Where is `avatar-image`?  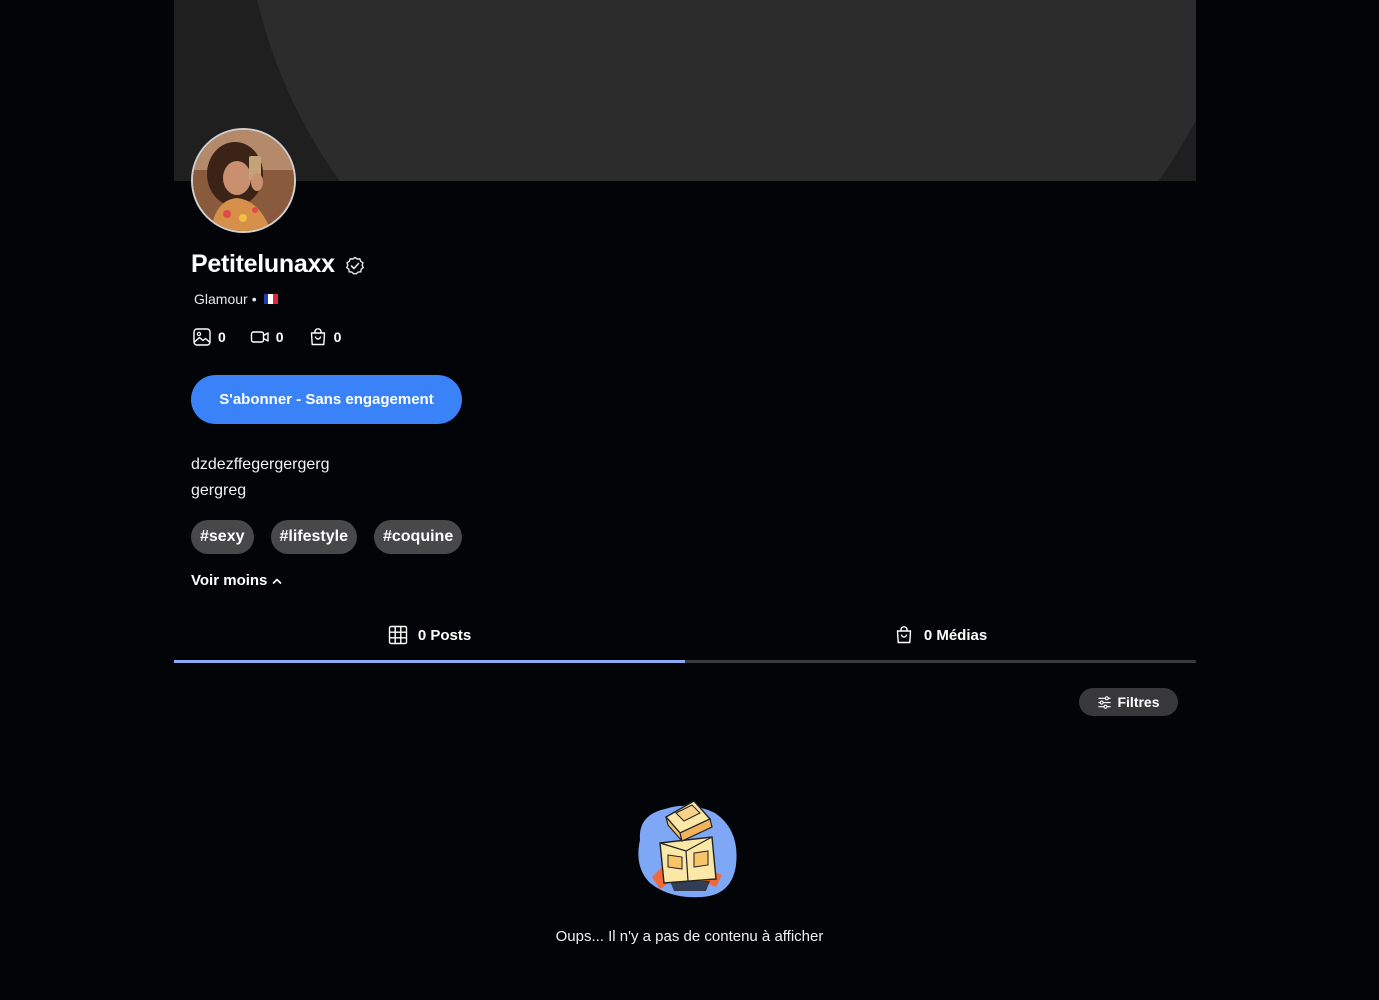
avatar-image is located at coordinates (243, 180).